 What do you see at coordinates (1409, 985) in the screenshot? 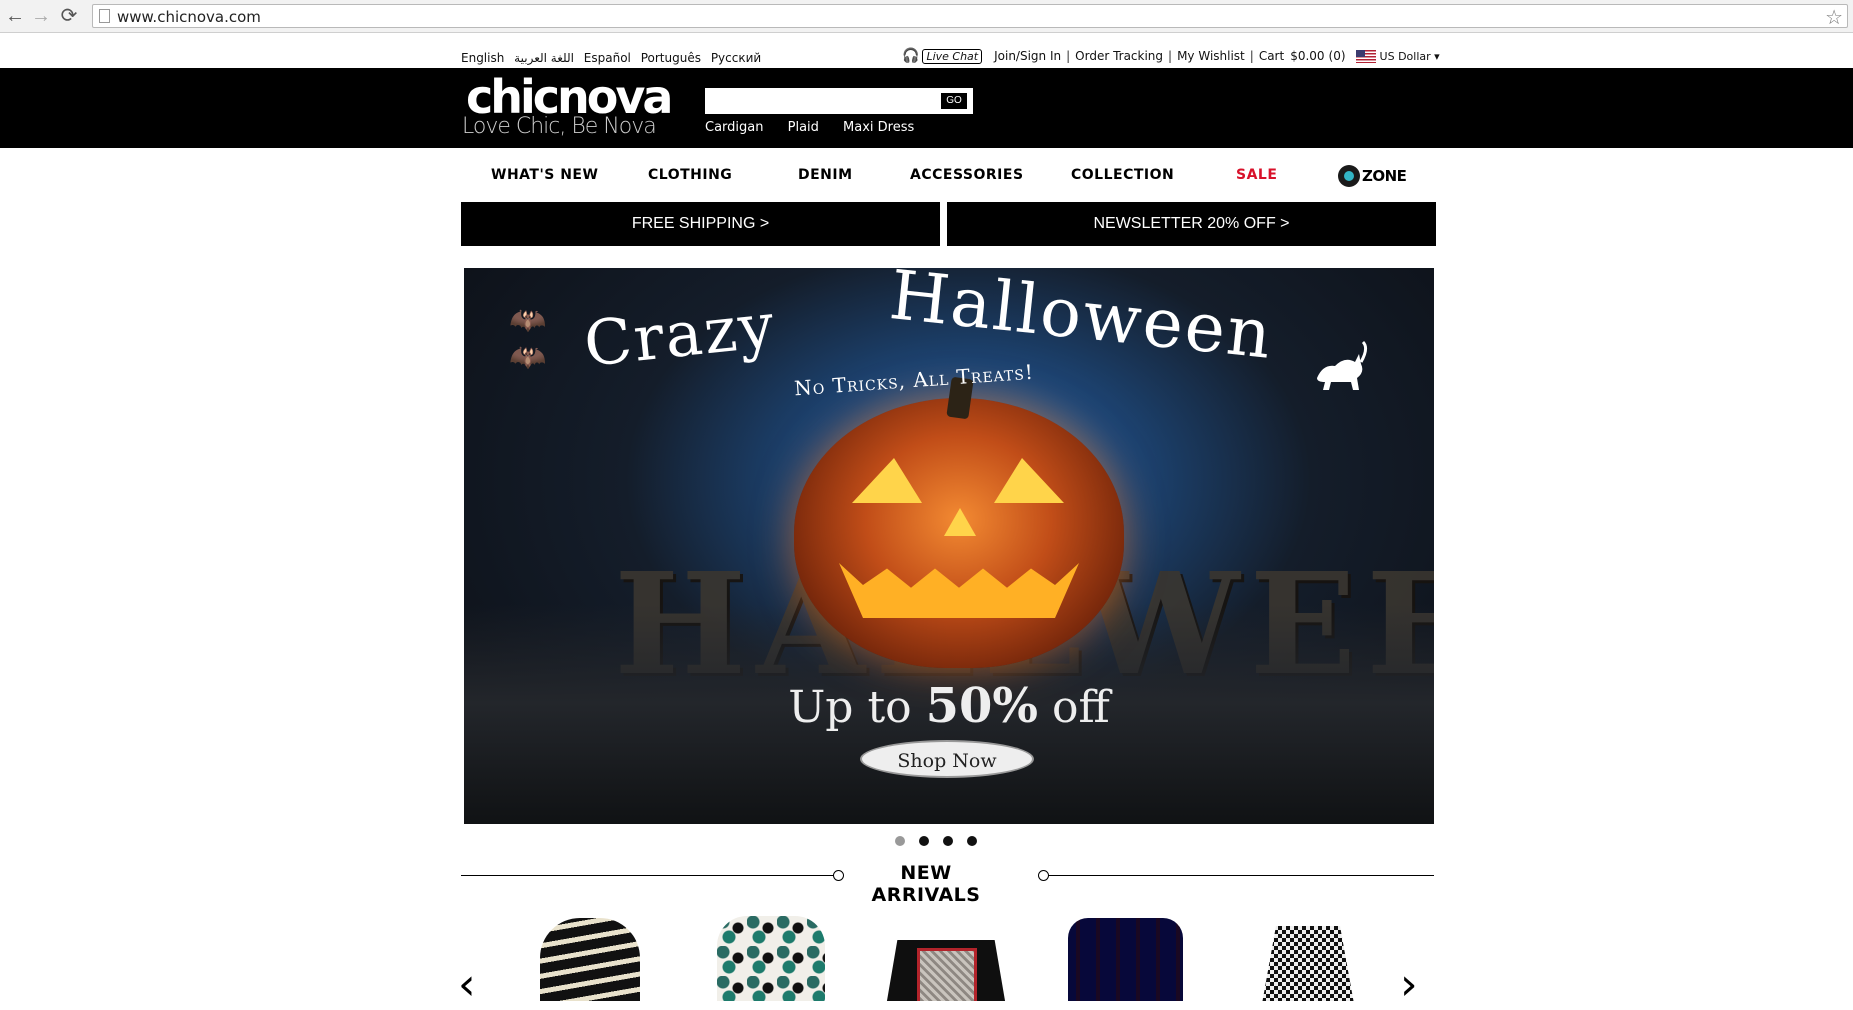
I see `carousel-next-button: ›` at bounding box center [1409, 985].